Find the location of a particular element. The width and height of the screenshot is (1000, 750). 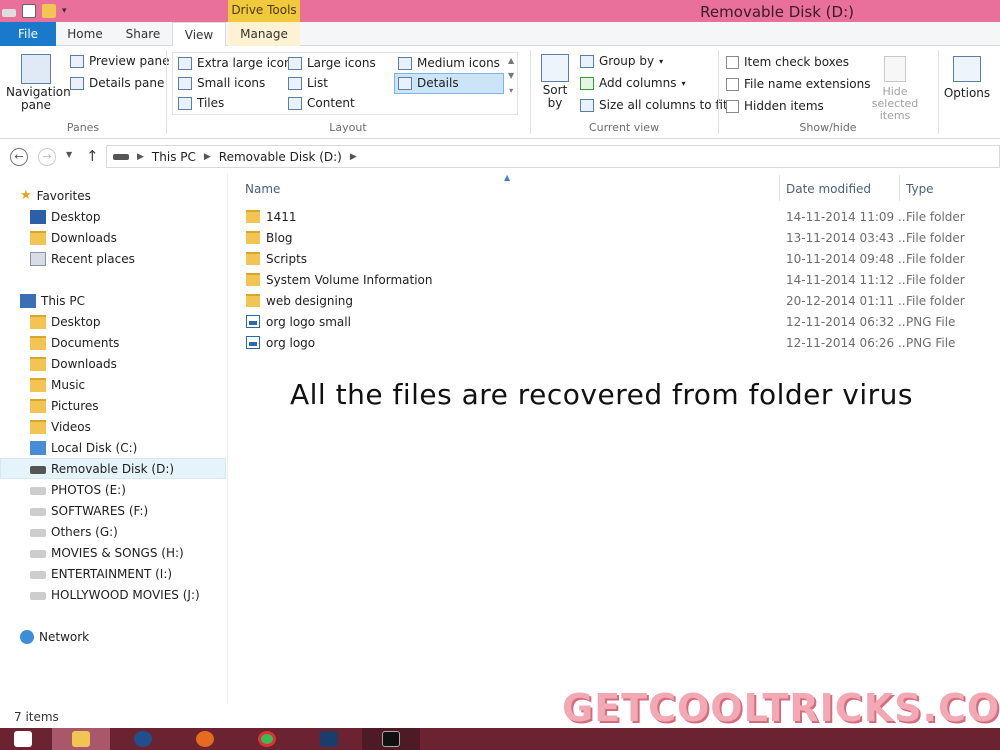

nav-entertainment-i: ENTERTAINMENT (I:) is located at coordinates (113, 573).